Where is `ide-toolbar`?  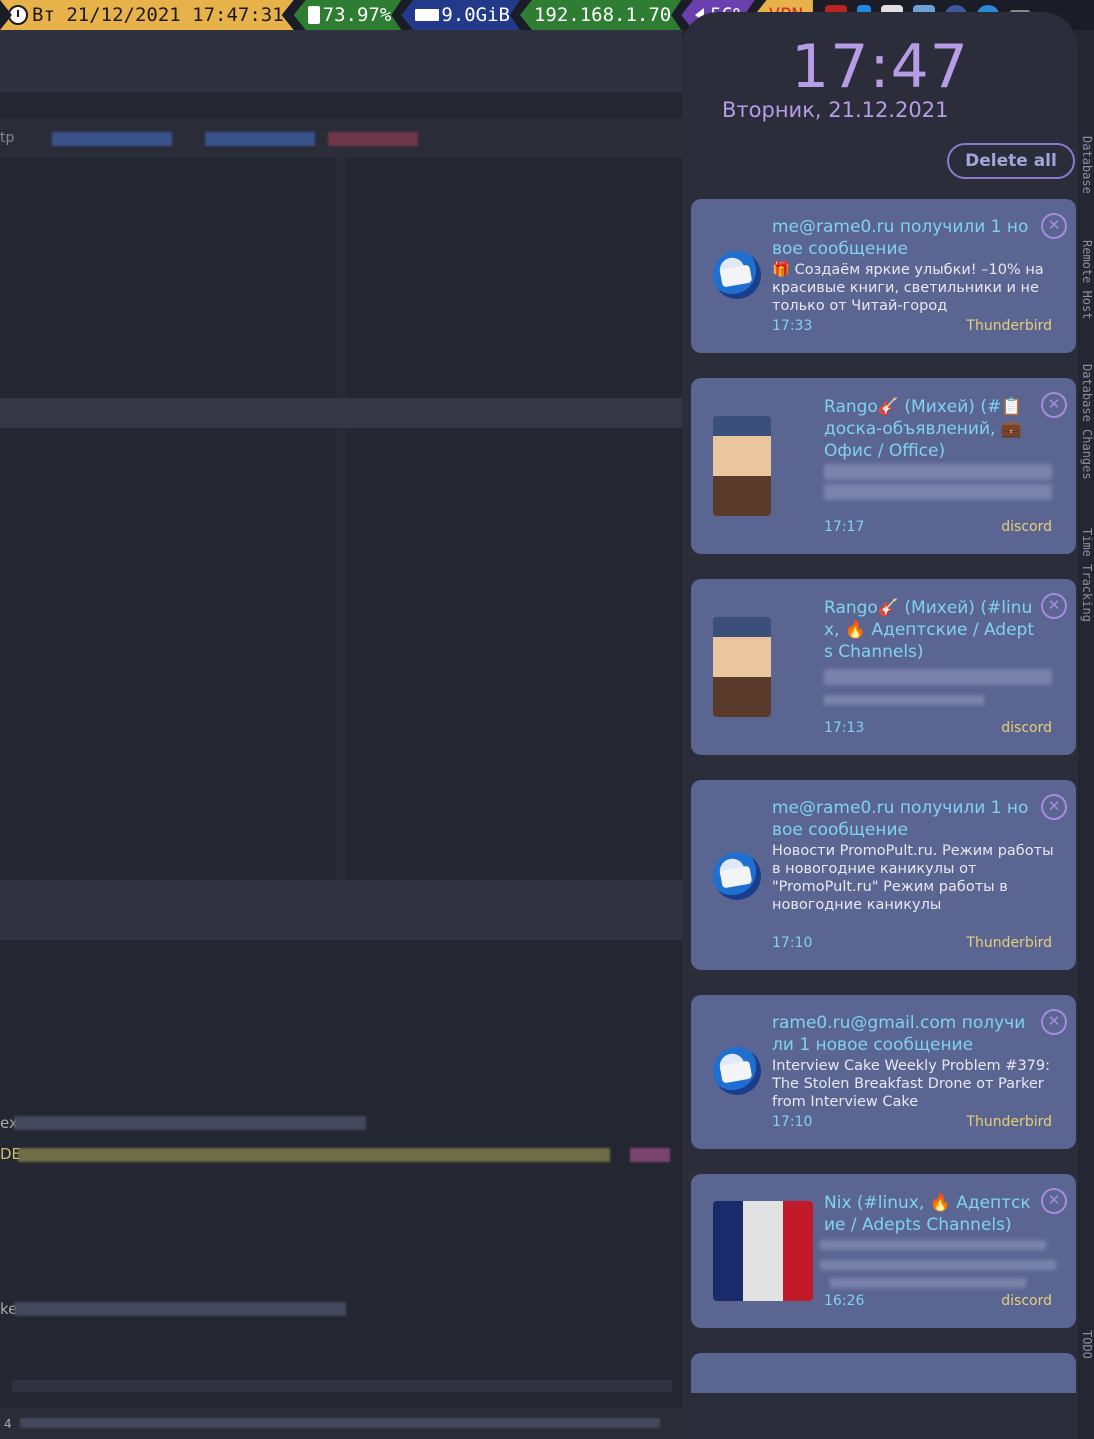 ide-toolbar is located at coordinates (341, 61).